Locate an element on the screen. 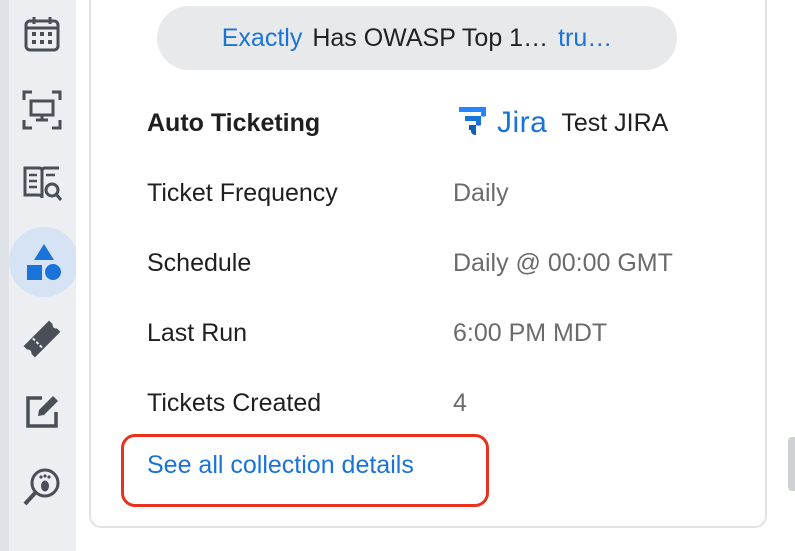  shapes-icon is located at coordinates (44, 262).